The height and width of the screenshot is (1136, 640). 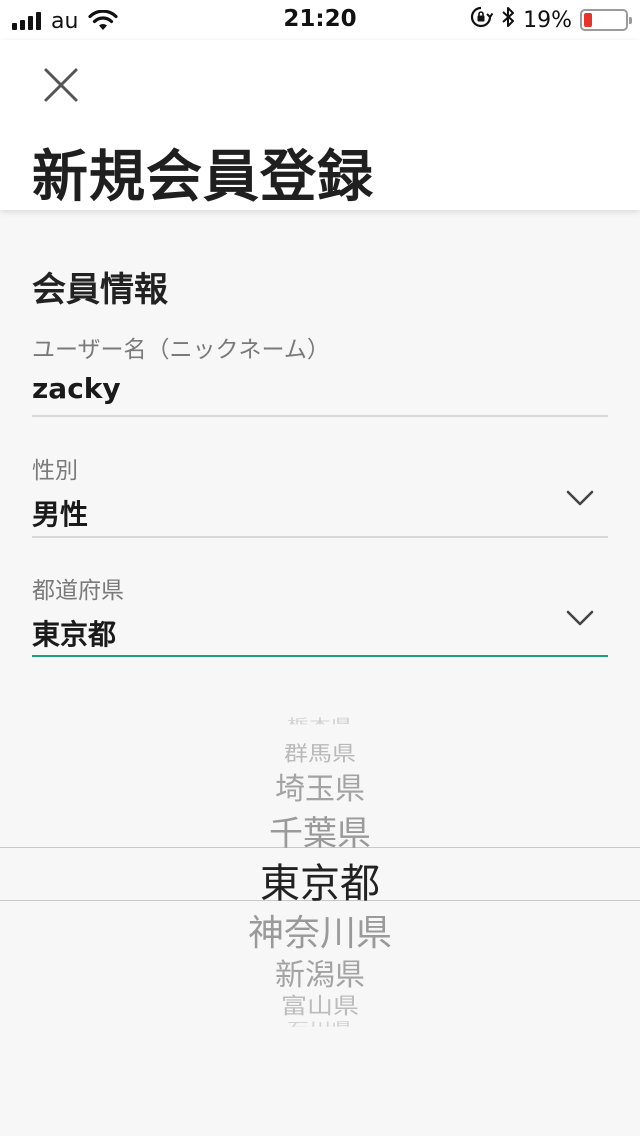 I want to click on picker-item: 石川県, so click(x=320, y=1022).